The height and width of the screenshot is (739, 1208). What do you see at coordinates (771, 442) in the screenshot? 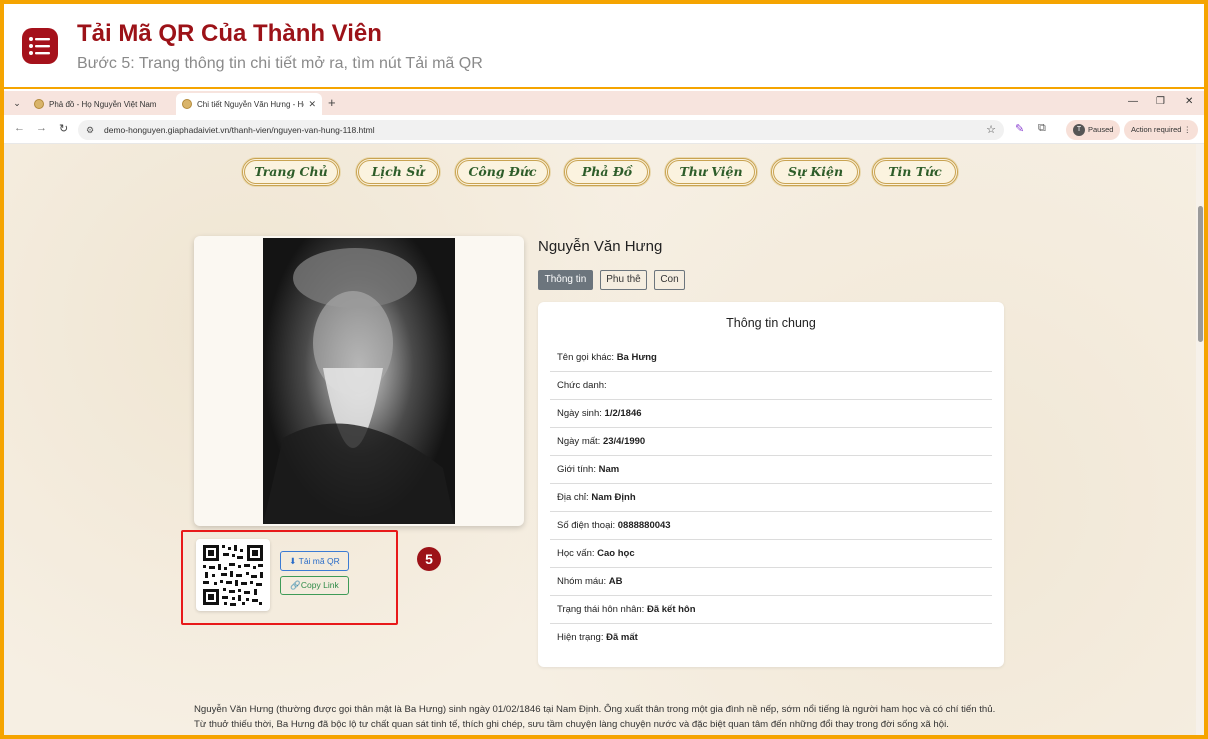
I see `info-row-death-date: Ngày mất: 23/4/1990` at bounding box center [771, 442].